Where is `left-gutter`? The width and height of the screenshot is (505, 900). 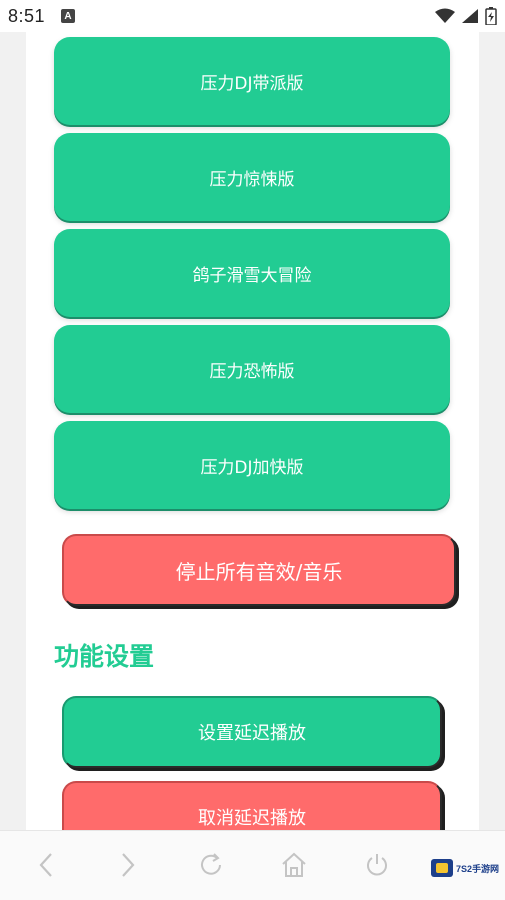 left-gutter is located at coordinates (13, 431).